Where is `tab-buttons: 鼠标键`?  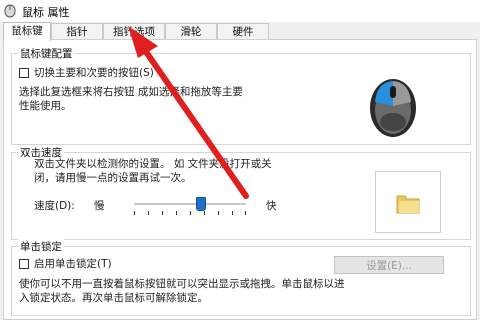 tab-buttons: 鼠标键 is located at coordinates (27, 31).